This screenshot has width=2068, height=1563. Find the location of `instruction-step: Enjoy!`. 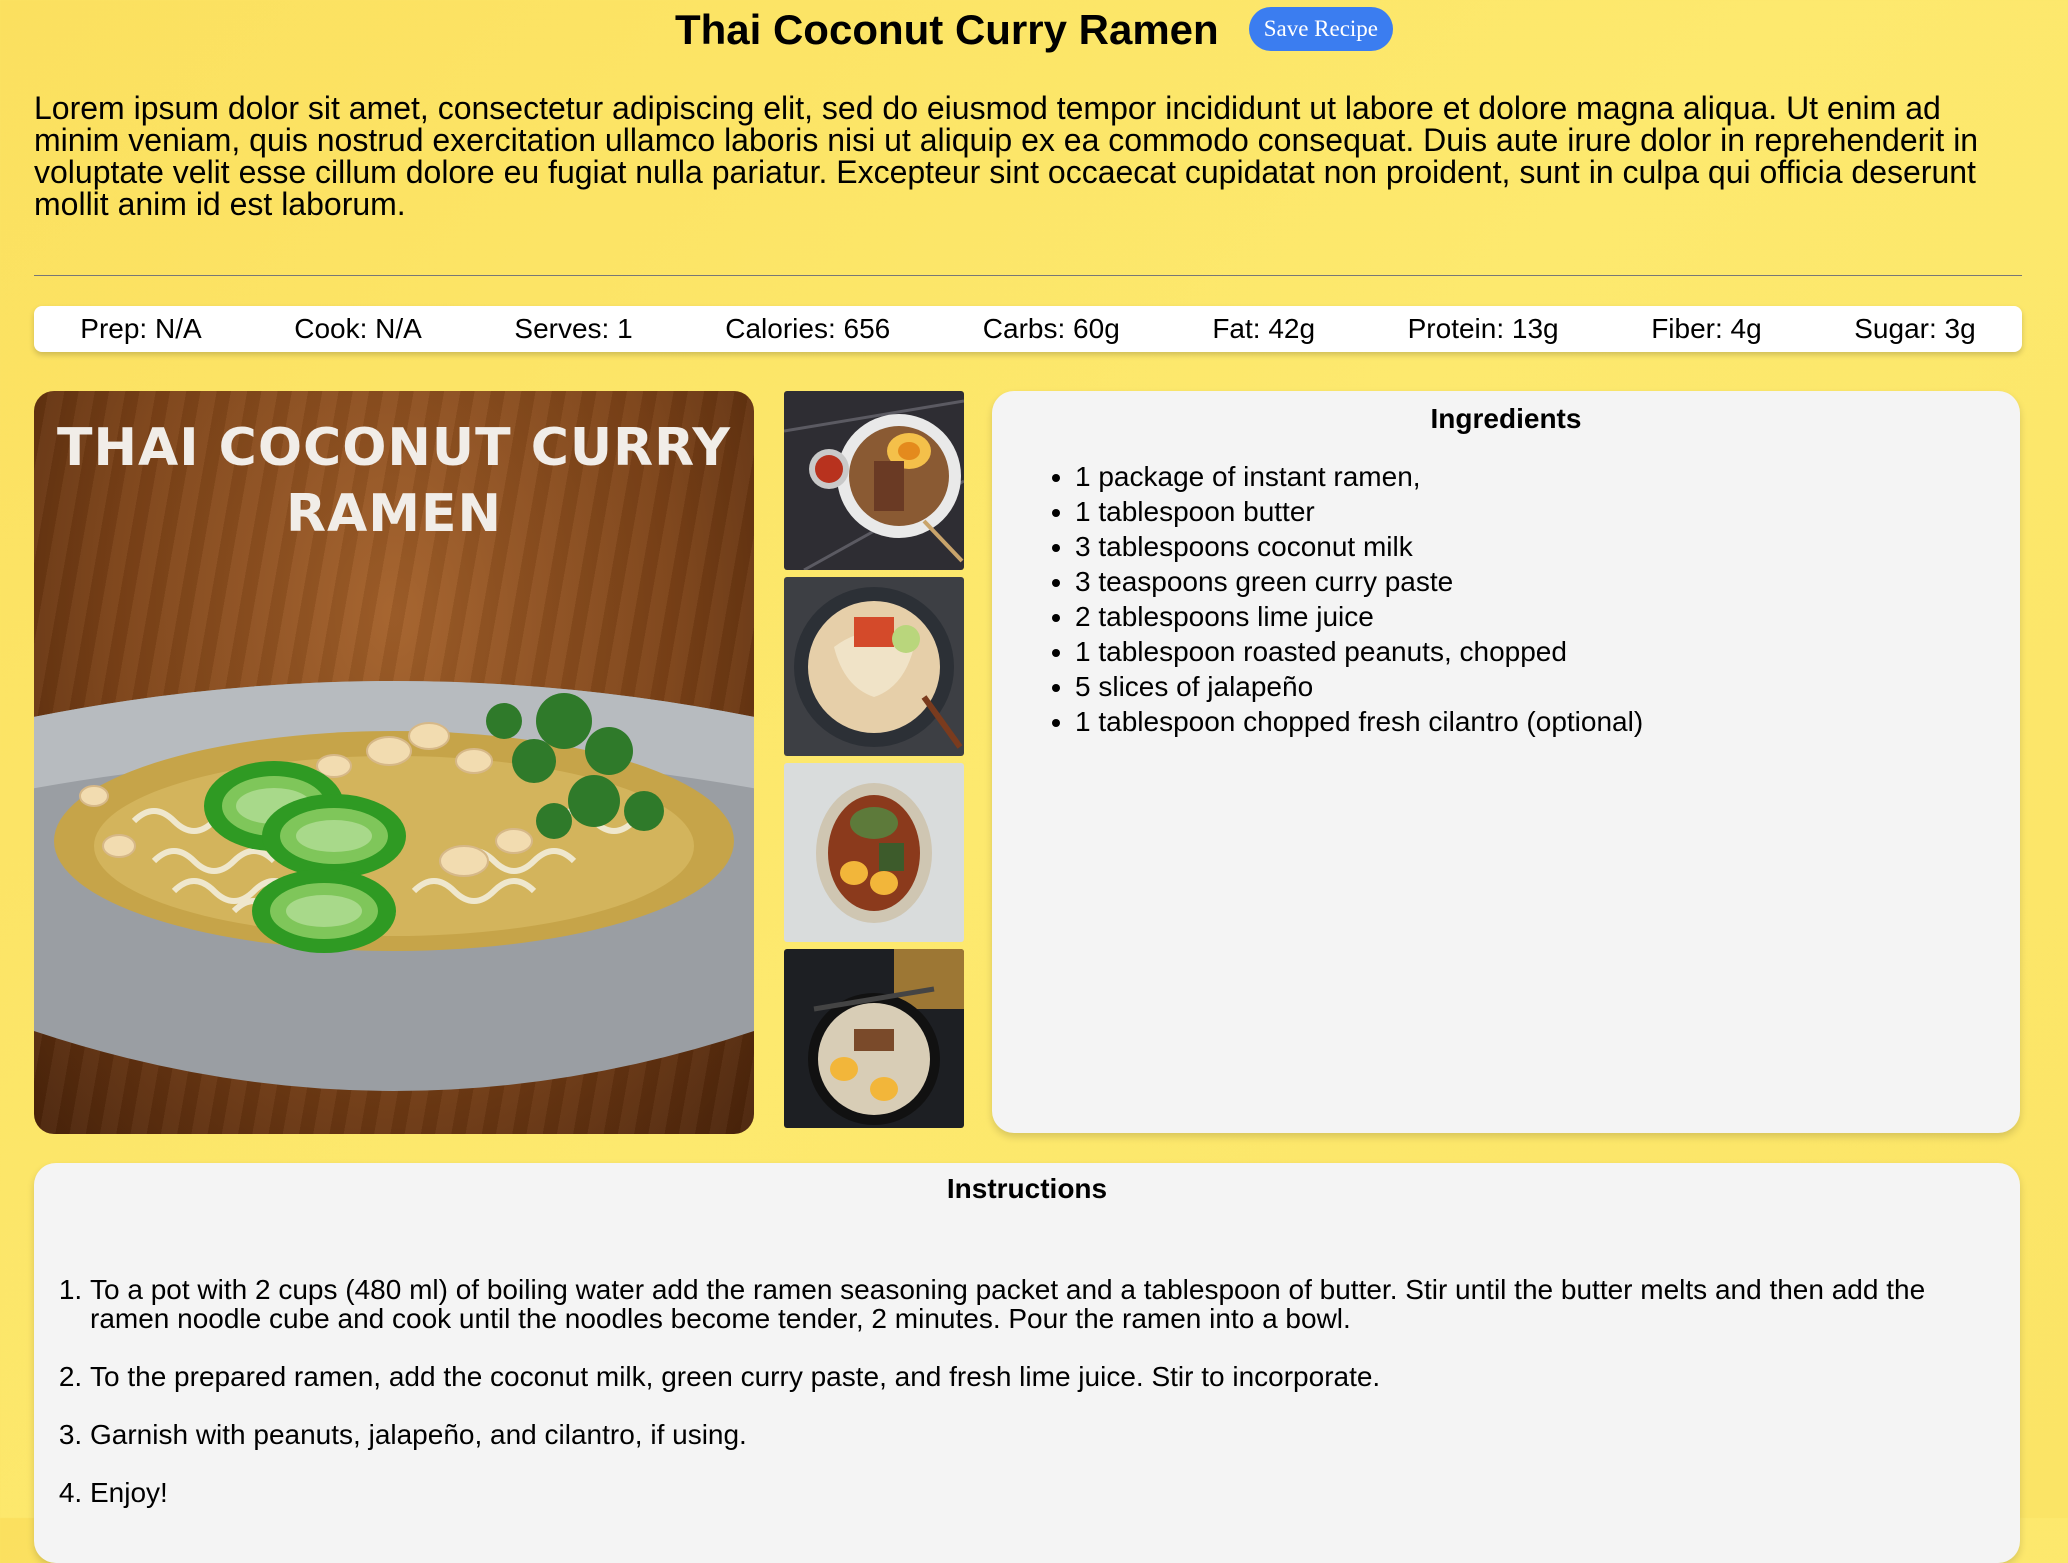

instruction-step: Enjoy! is located at coordinates (1015, 1492).